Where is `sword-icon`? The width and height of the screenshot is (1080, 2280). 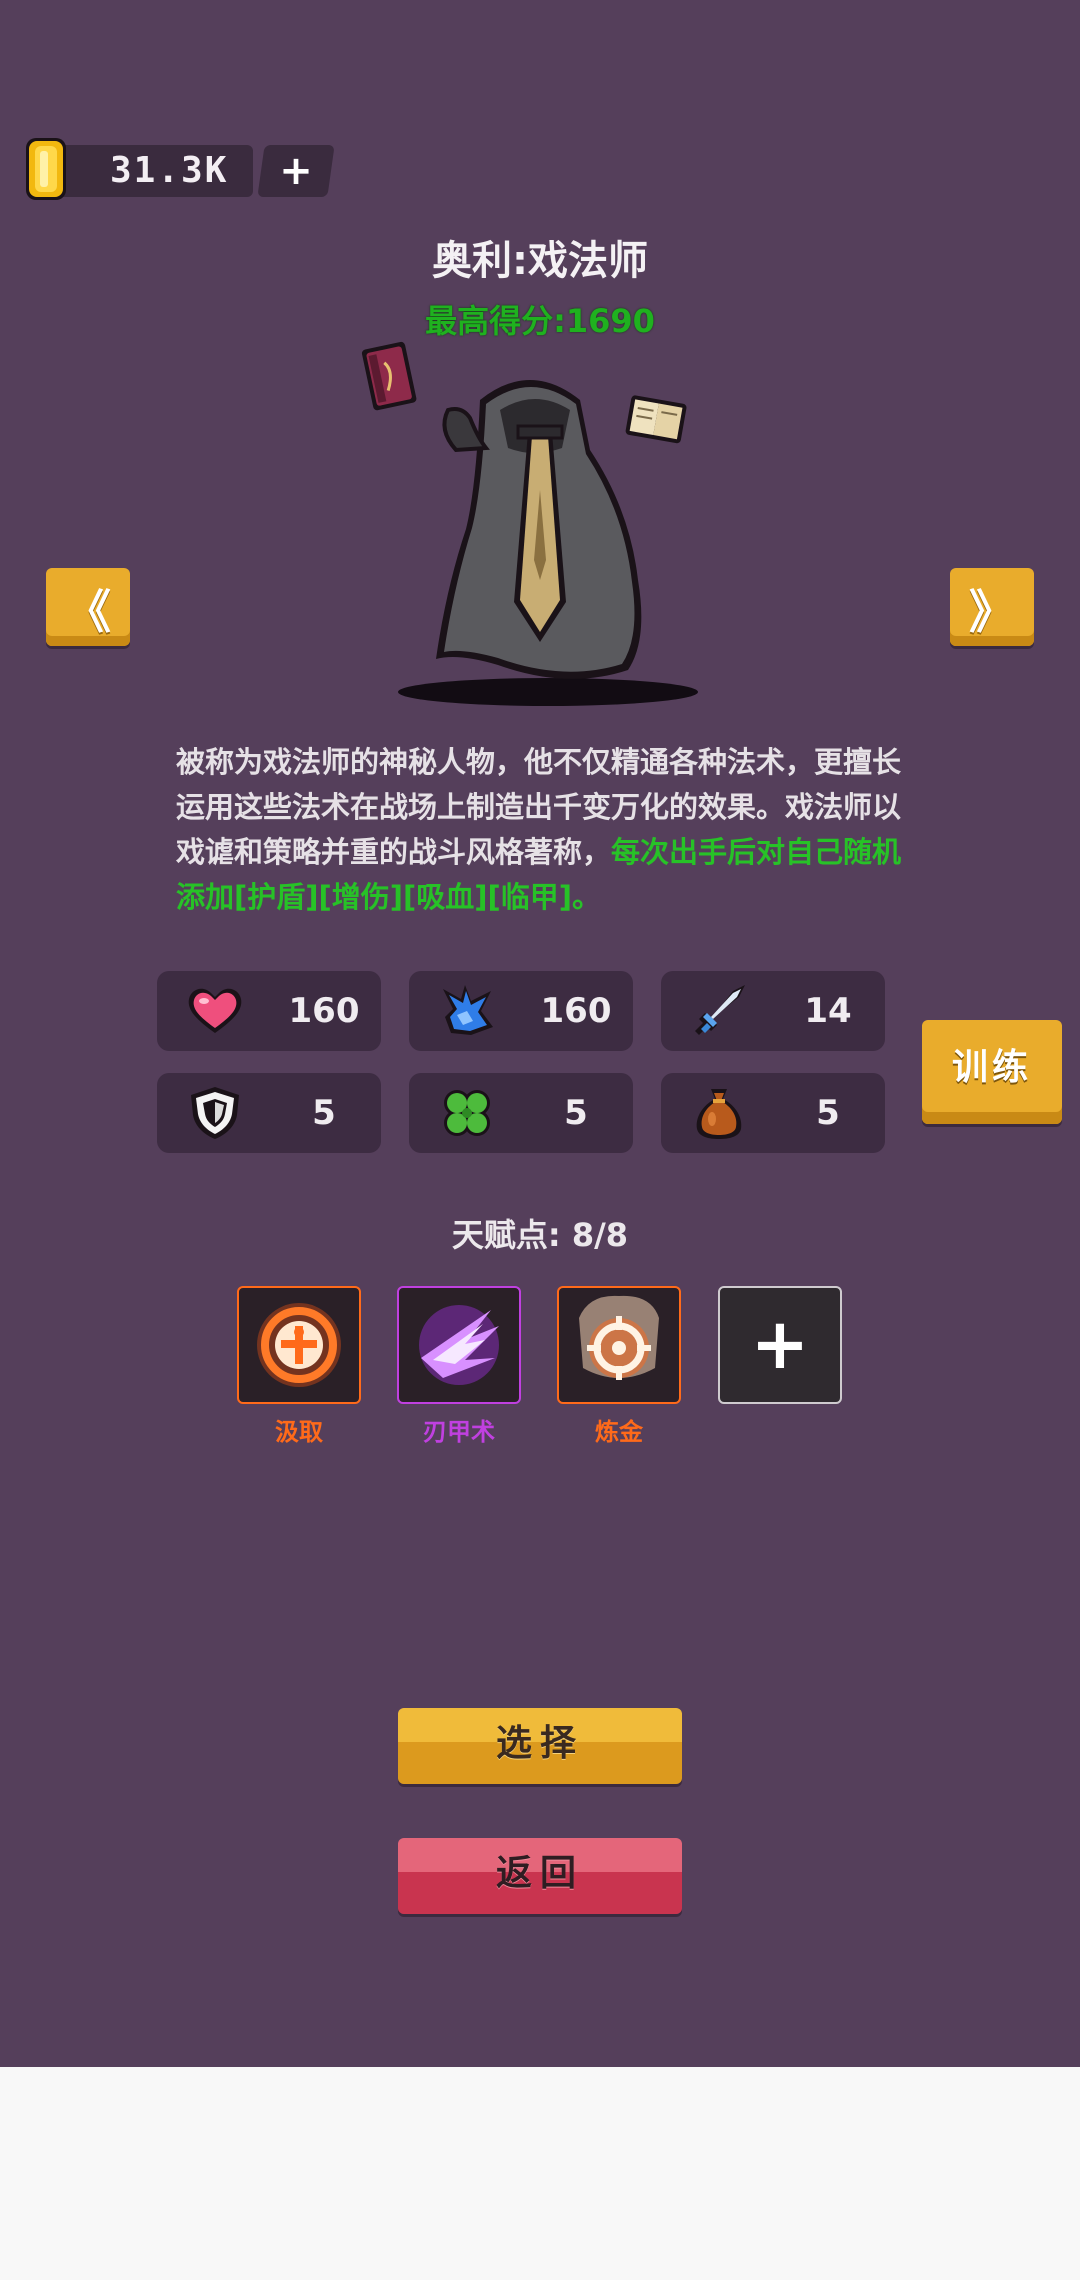
sword-icon is located at coordinates (720, 1010).